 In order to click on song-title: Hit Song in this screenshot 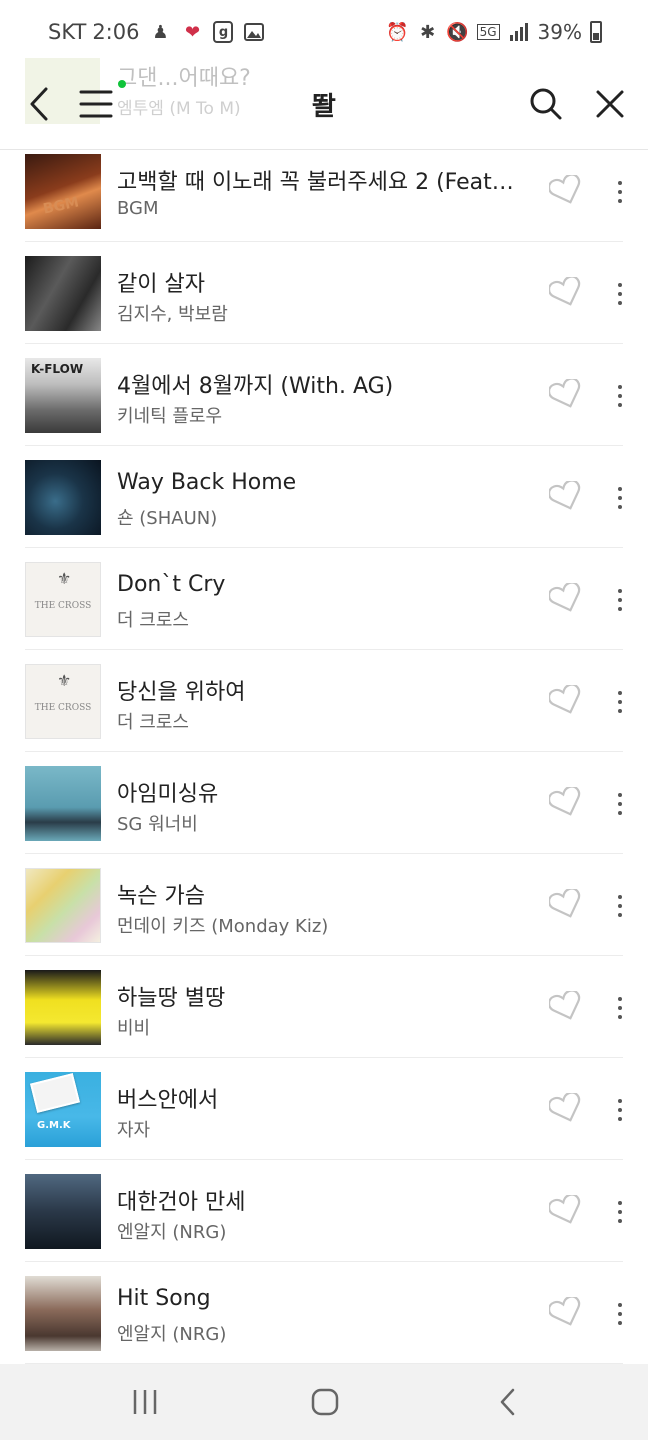, I will do `click(164, 1298)`.